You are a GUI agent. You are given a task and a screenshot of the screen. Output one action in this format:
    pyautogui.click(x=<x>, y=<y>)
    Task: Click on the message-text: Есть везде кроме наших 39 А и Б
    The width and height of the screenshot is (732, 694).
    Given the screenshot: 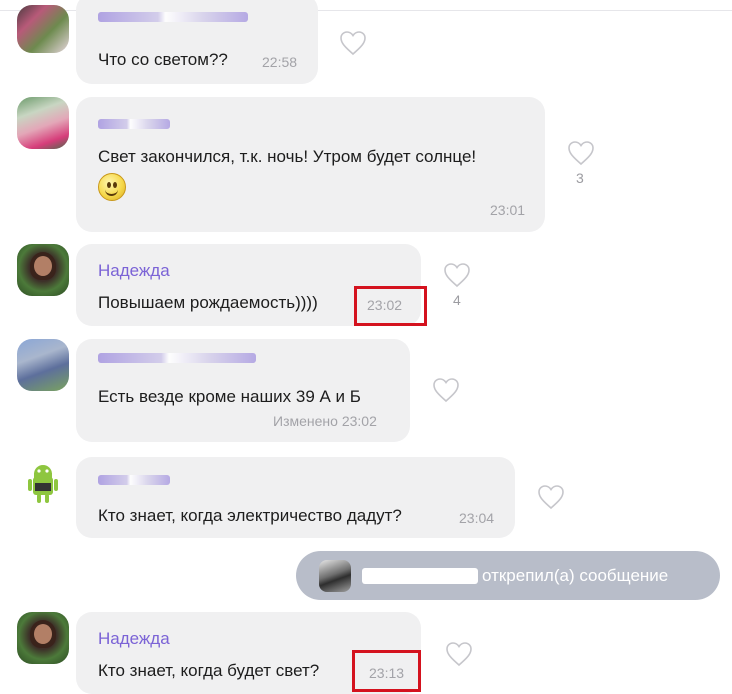 What is the action you would take?
    pyautogui.click(x=229, y=396)
    